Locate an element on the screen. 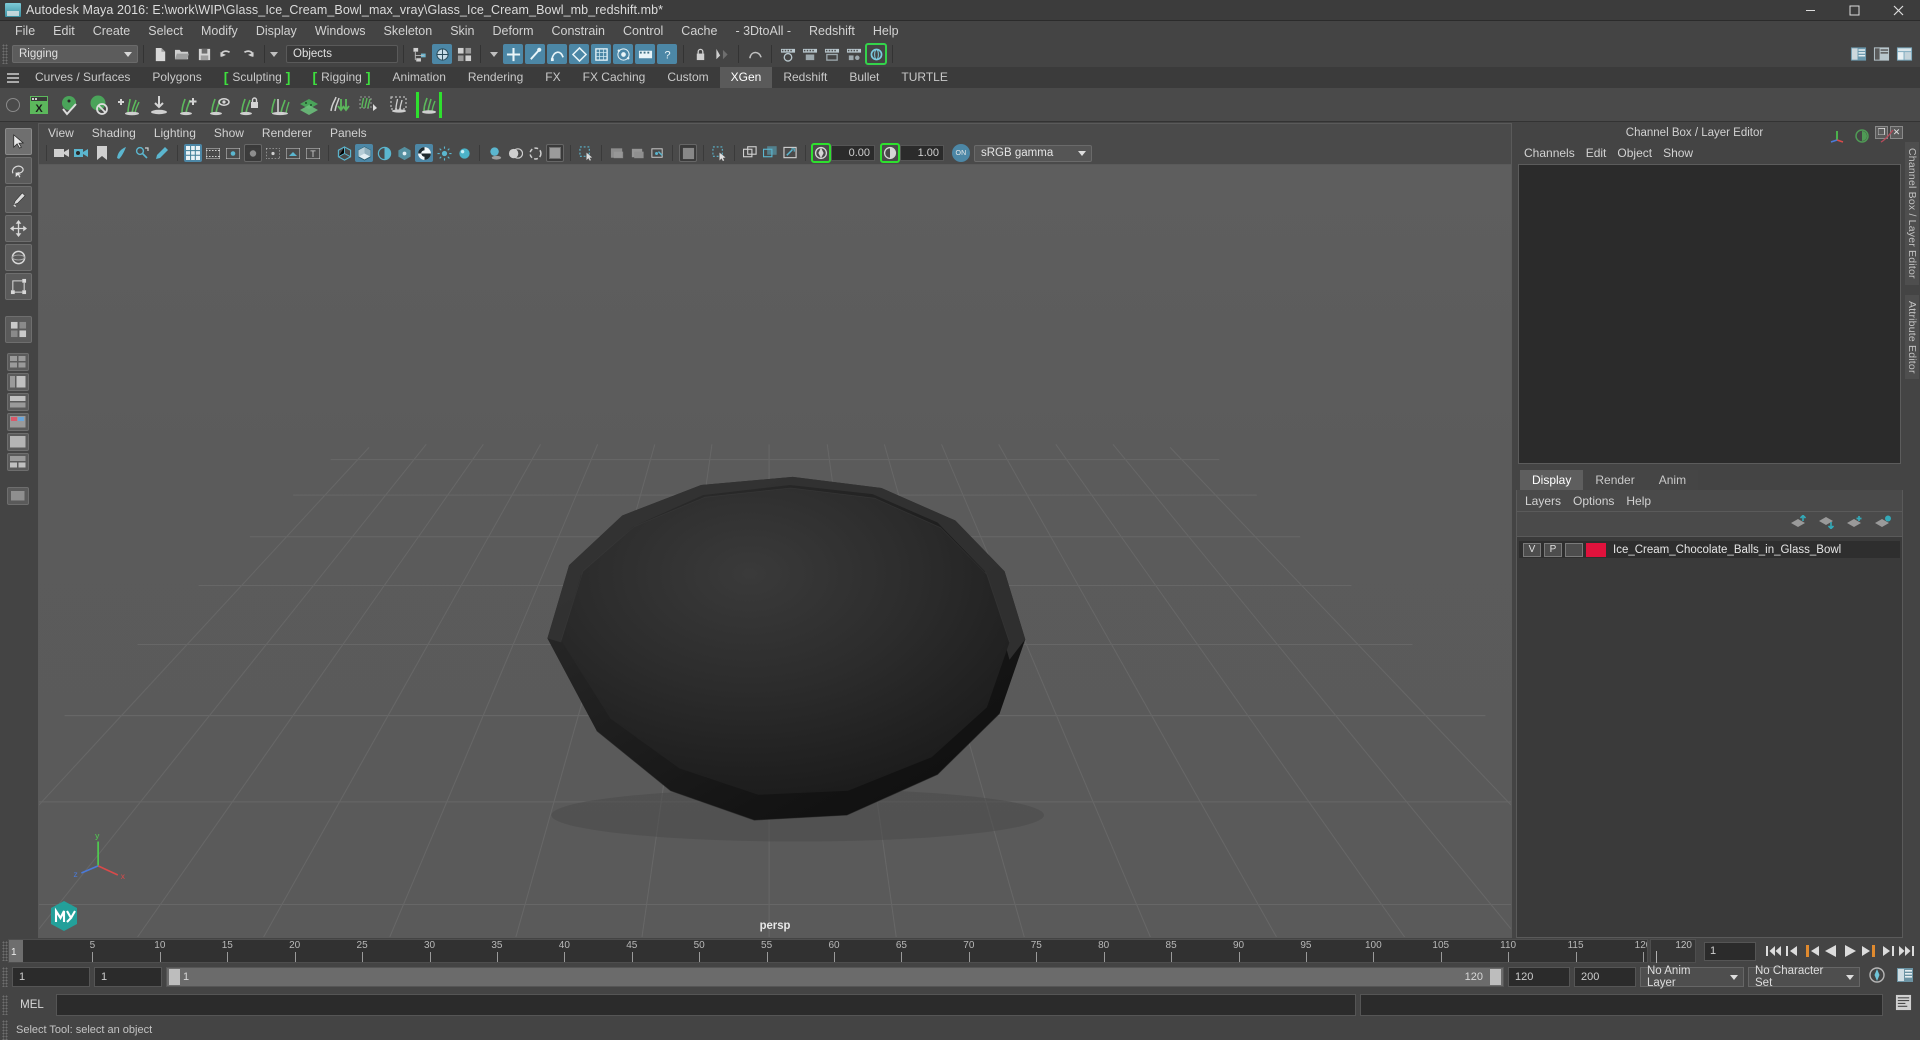 The width and height of the screenshot is (1920, 1040). open-channel-box-icon is located at coordinates (1904, 54).